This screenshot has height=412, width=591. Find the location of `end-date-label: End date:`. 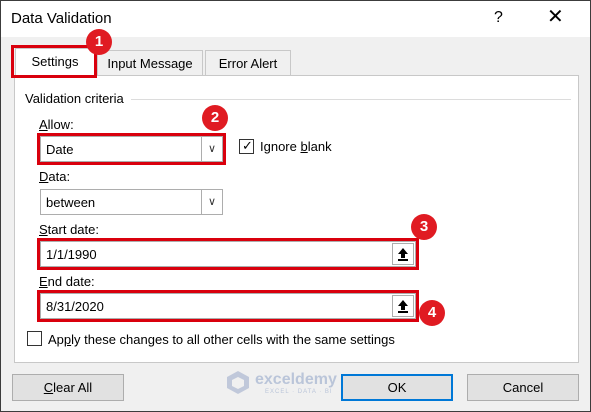

end-date-label: End date: is located at coordinates (67, 281).